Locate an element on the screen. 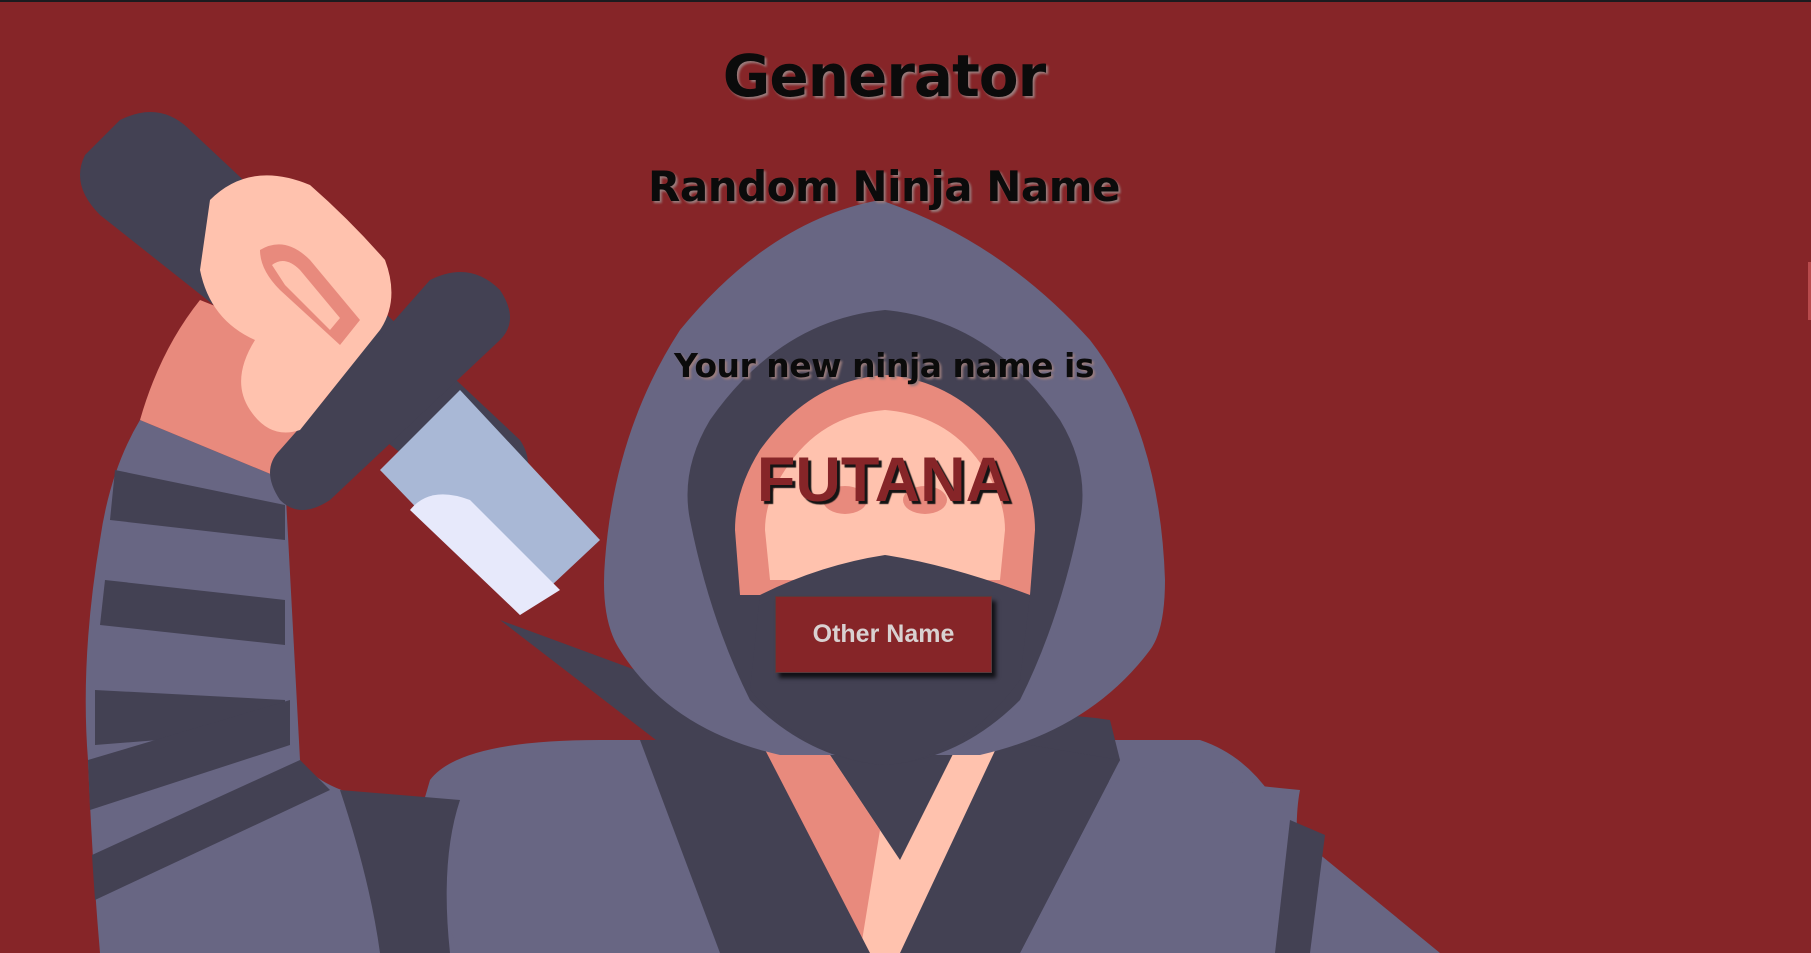 This screenshot has height=953, width=1811. page-title: Generator is located at coordinates (884, 76).